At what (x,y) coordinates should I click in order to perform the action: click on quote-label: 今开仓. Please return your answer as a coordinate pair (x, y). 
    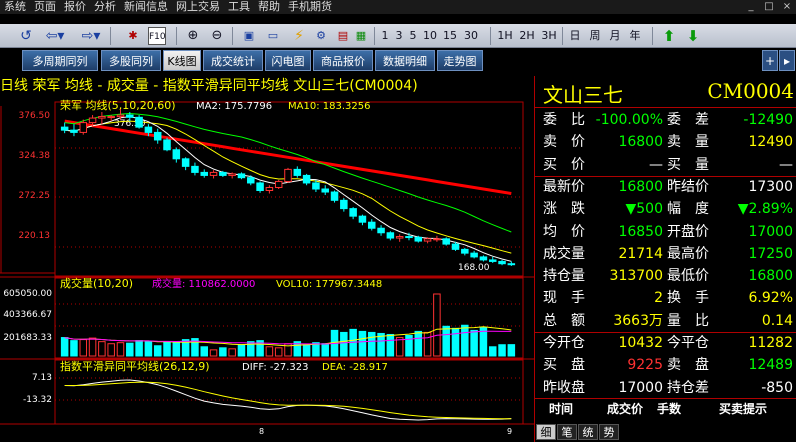
    Looking at the image, I should click on (564, 343).